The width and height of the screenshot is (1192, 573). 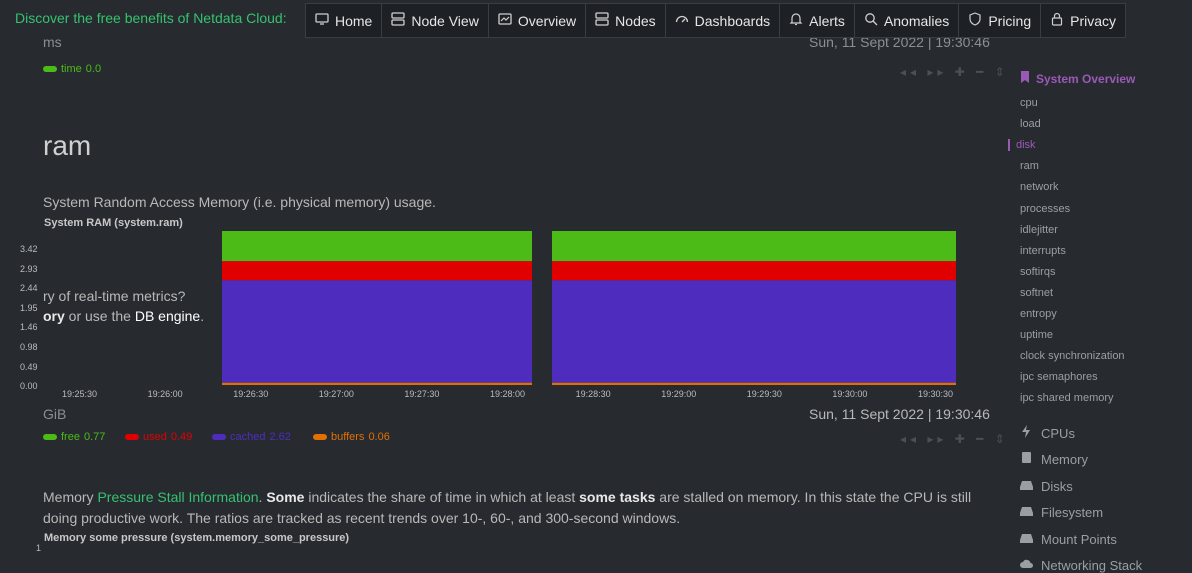 I want to click on legend-cached: cached 2.62, so click(x=251, y=437).